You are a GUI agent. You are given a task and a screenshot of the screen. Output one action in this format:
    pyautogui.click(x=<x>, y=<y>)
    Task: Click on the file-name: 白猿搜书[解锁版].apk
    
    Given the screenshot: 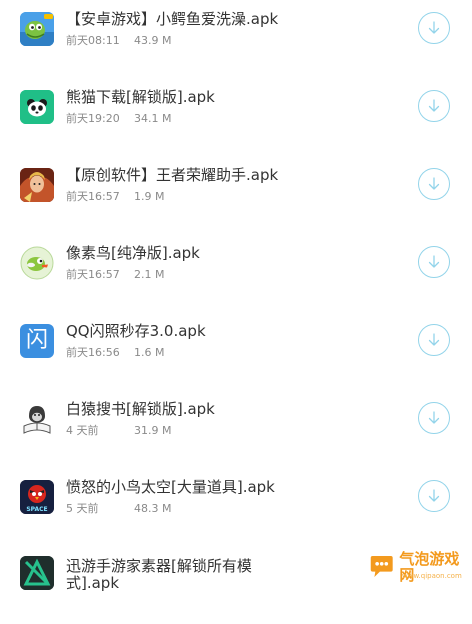 What is the action you would take?
    pyautogui.click(x=140, y=409)
    